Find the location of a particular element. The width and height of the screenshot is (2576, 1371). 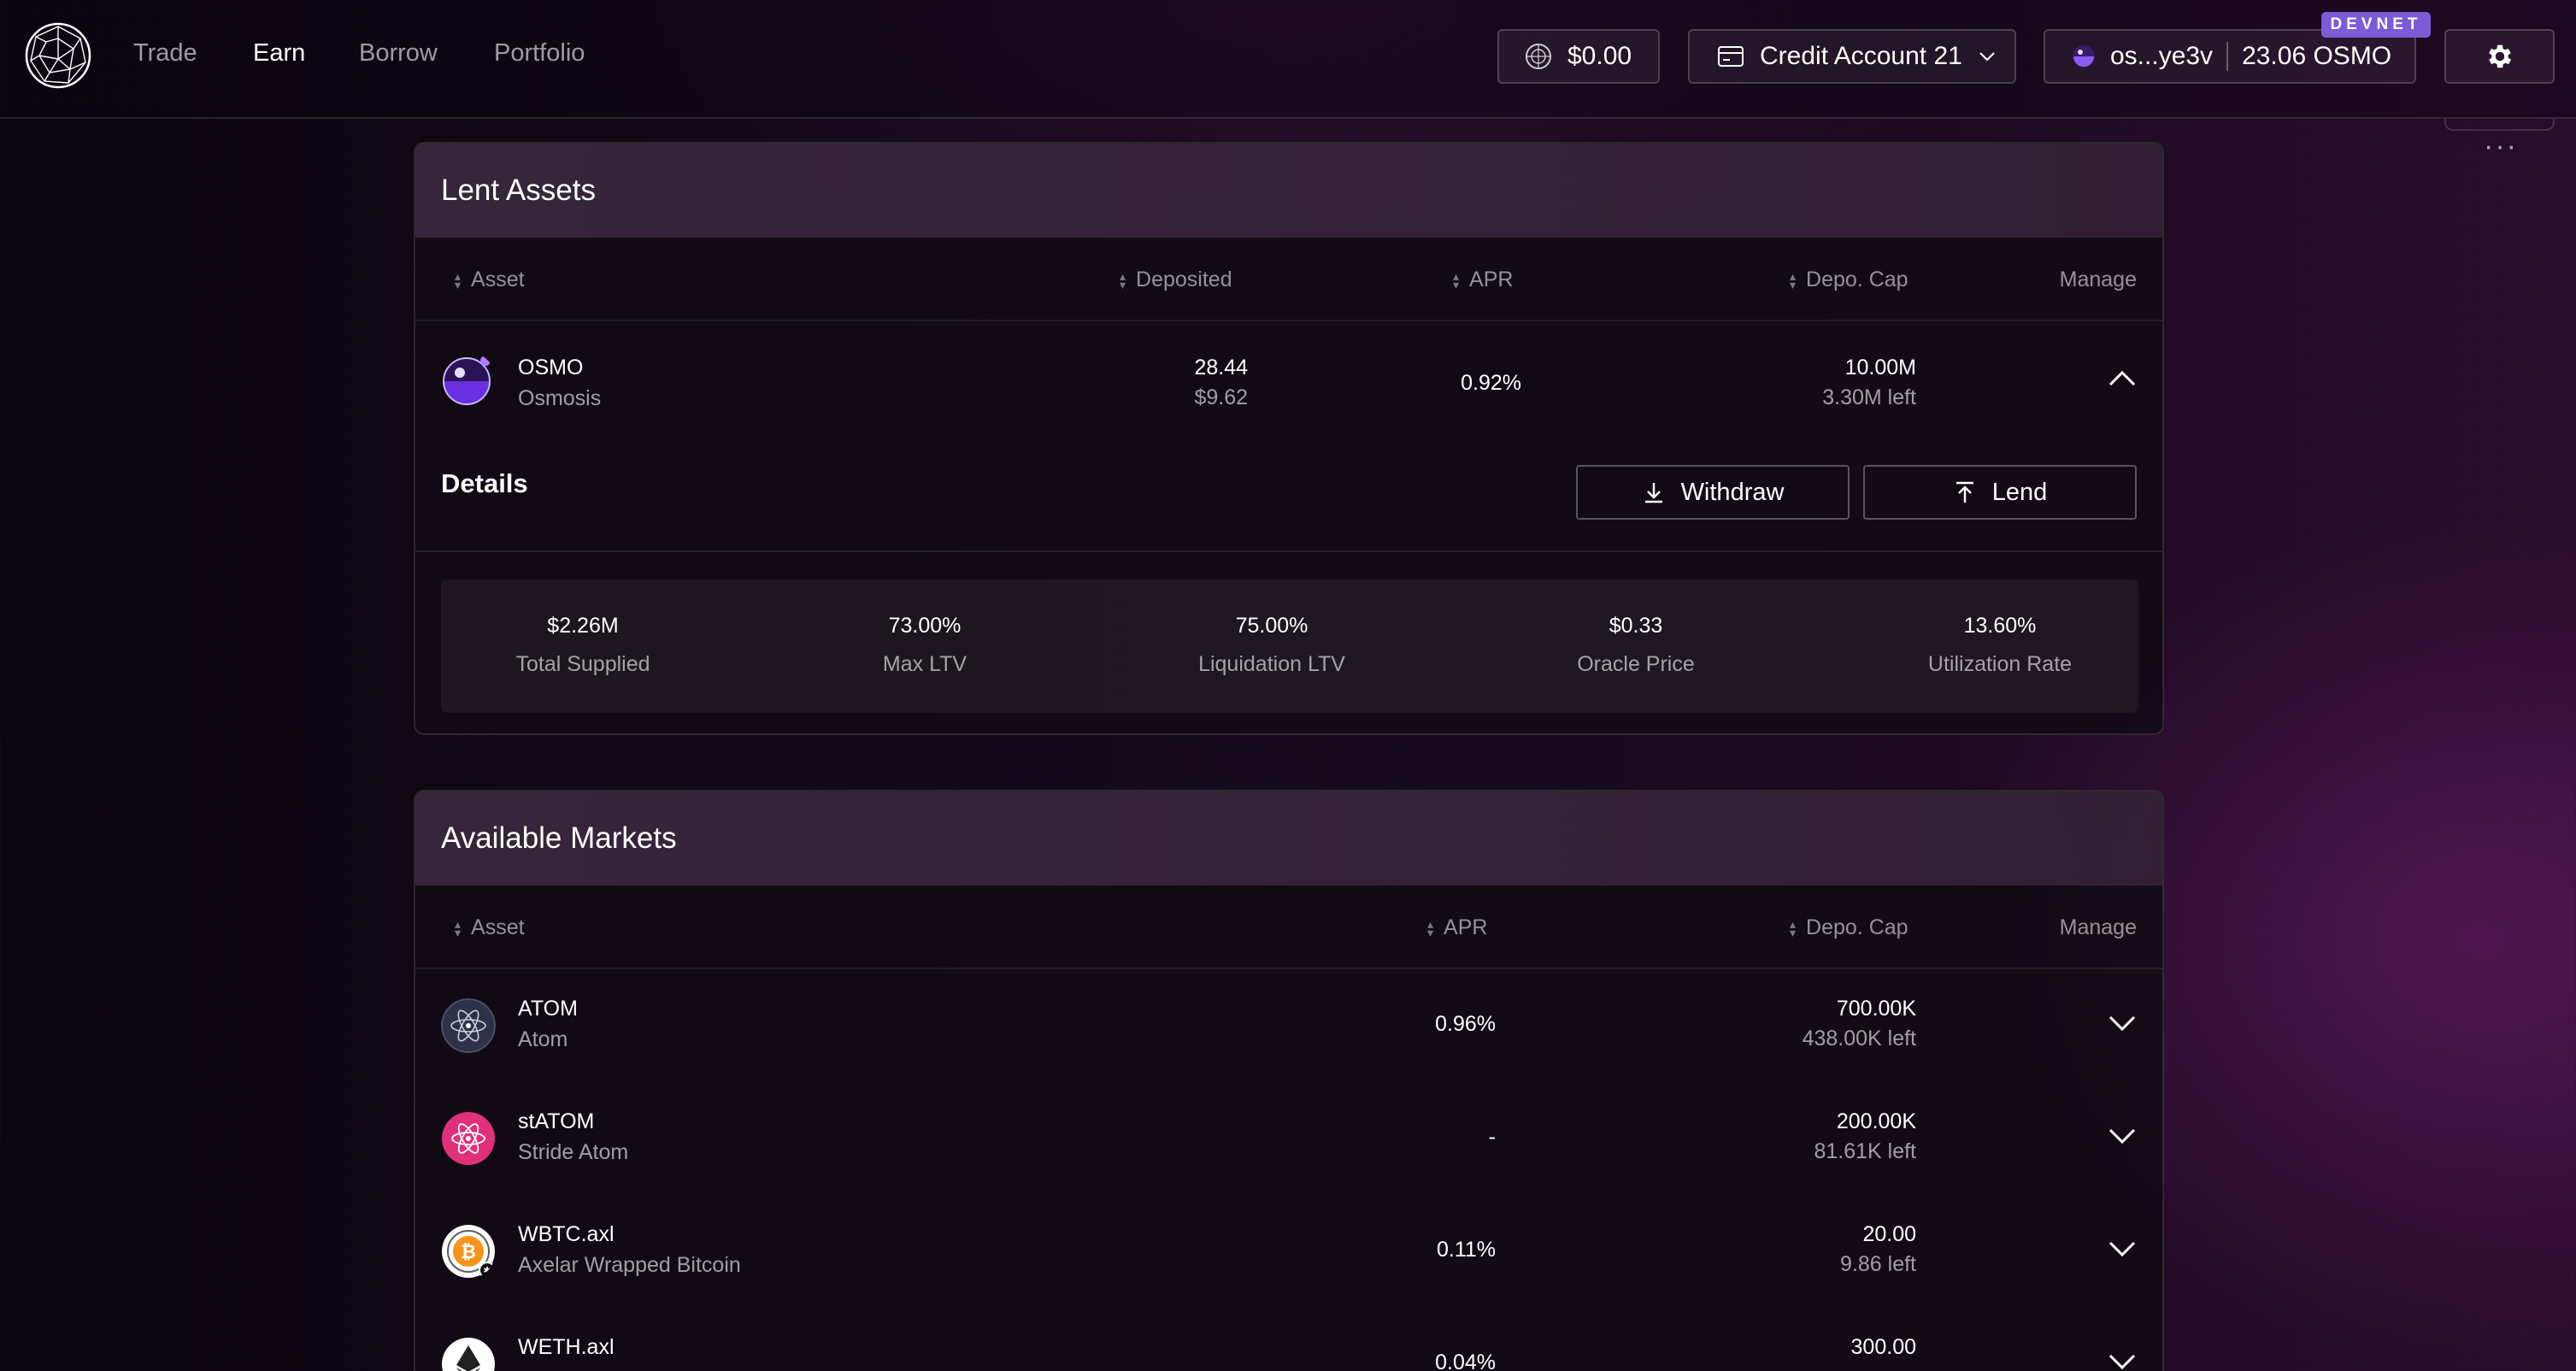

lend-button: Lend is located at coordinates (2000, 492).